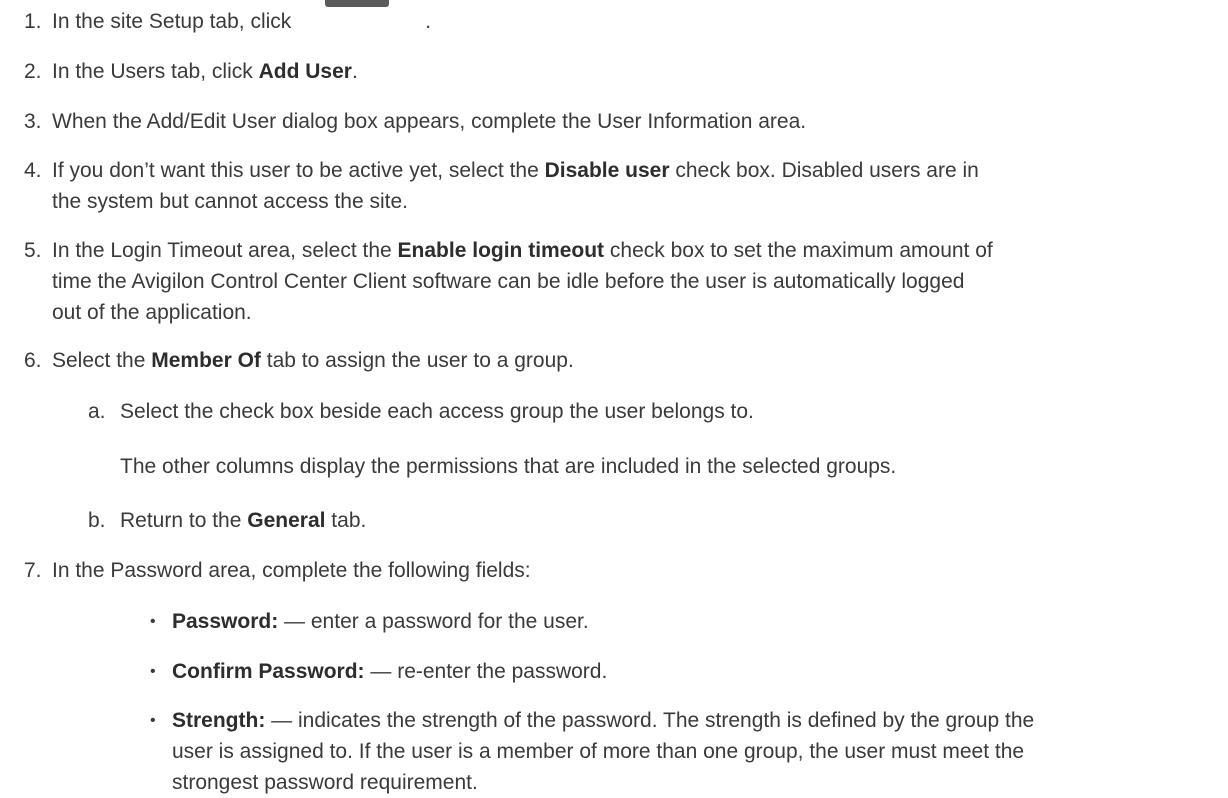 The image size is (1228, 798). I want to click on ui-term: Add User, so click(305, 71).